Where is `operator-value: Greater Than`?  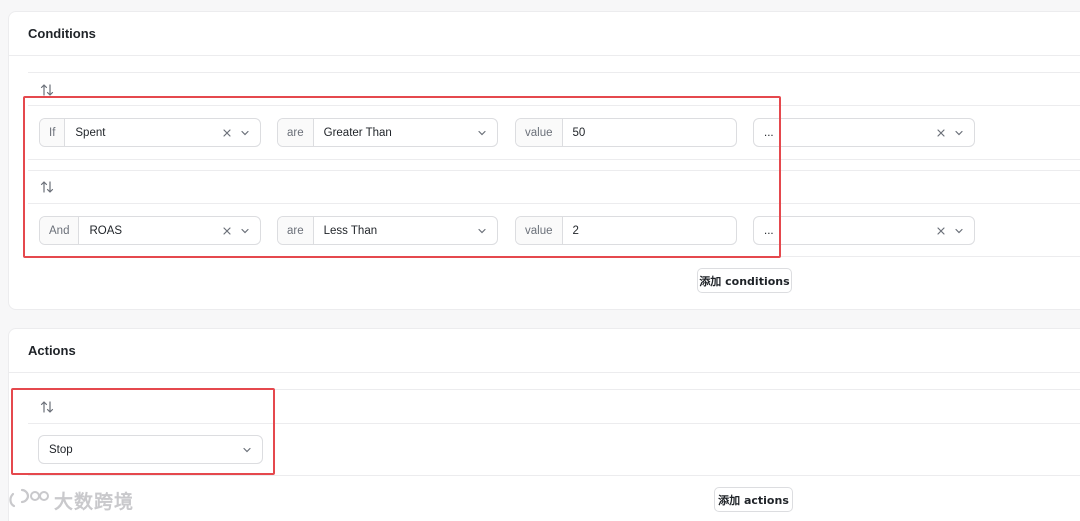
operator-value: Greater Than is located at coordinates (357, 132).